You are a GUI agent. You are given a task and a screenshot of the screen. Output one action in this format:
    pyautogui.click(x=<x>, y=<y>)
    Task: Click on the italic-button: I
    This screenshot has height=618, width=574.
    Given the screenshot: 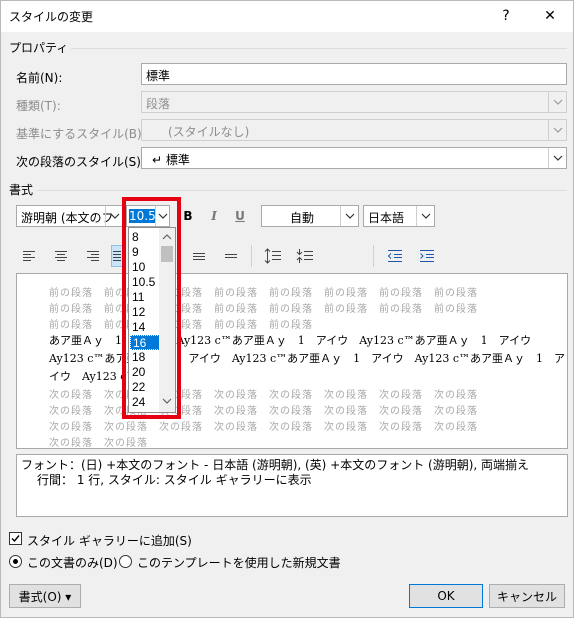 What is the action you would take?
    pyautogui.click(x=214, y=216)
    